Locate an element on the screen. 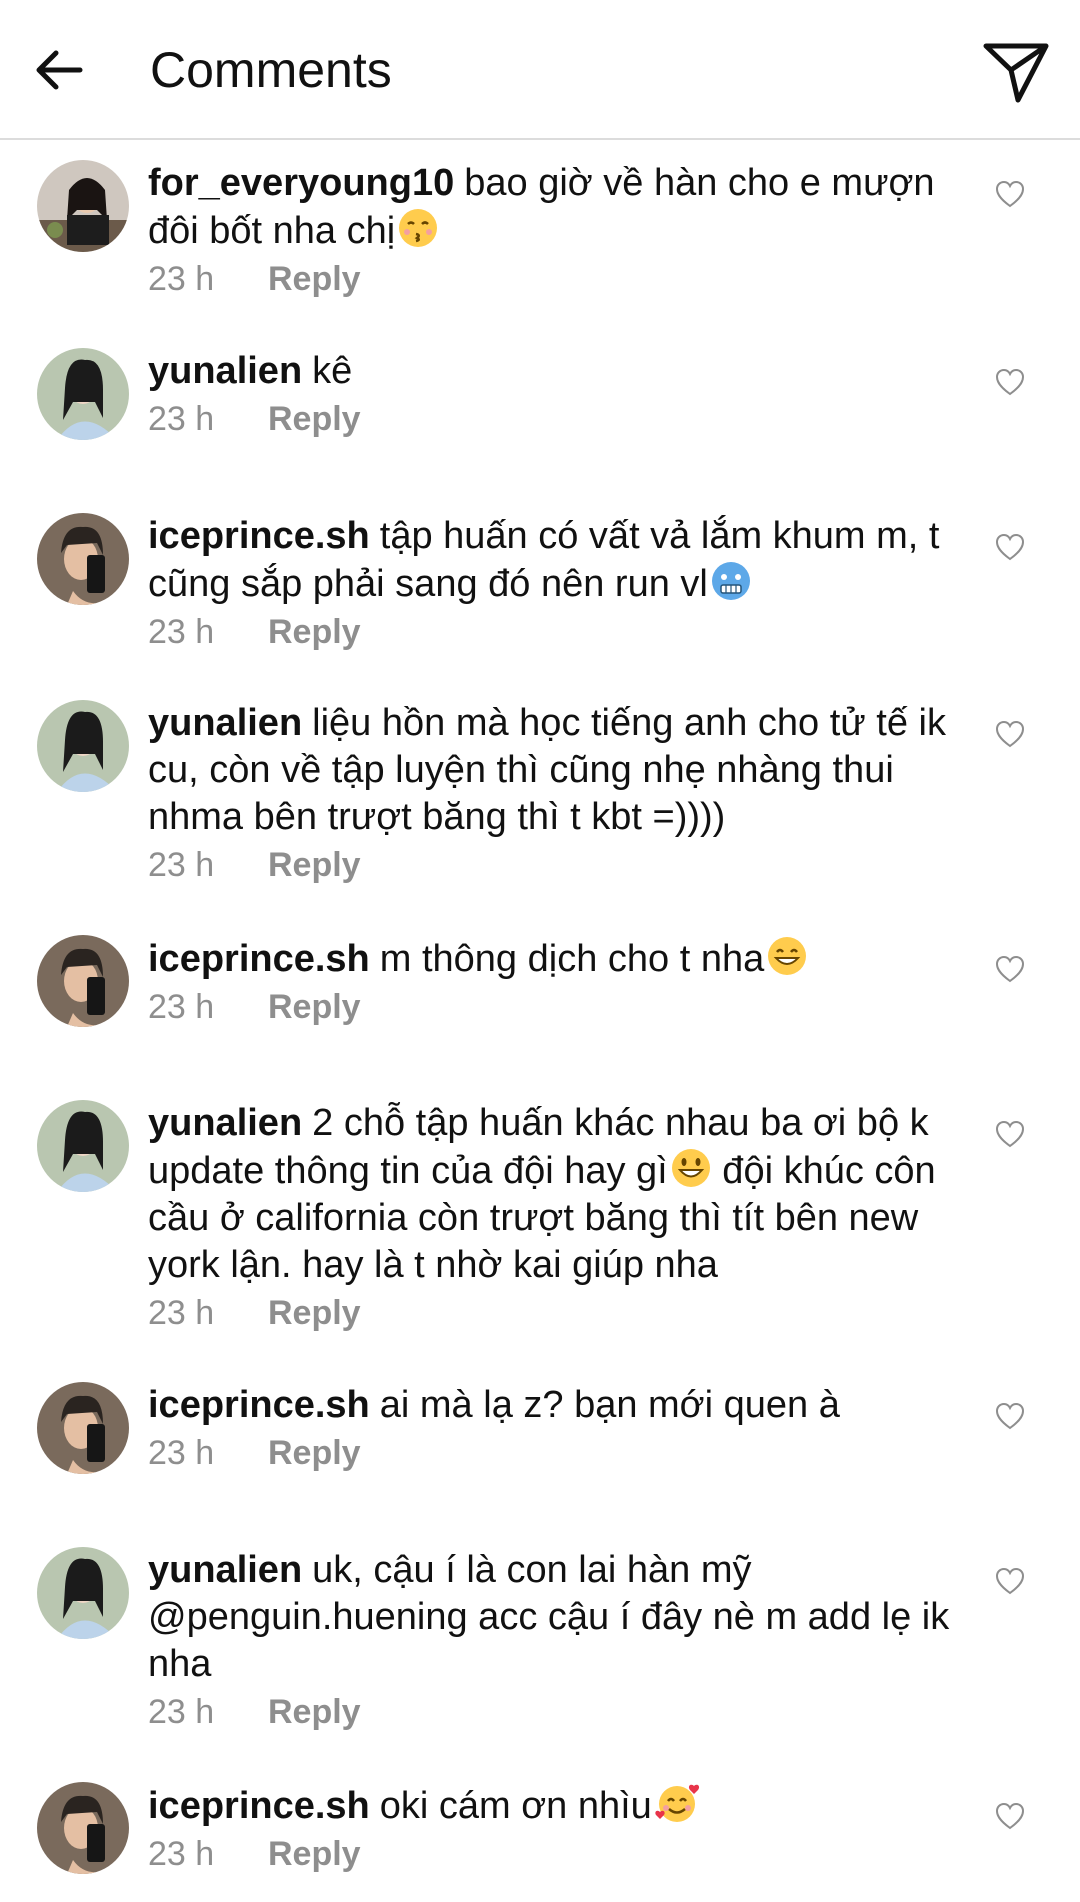 This screenshot has width=1080, height=1902. page-title: Comments is located at coordinates (271, 70).